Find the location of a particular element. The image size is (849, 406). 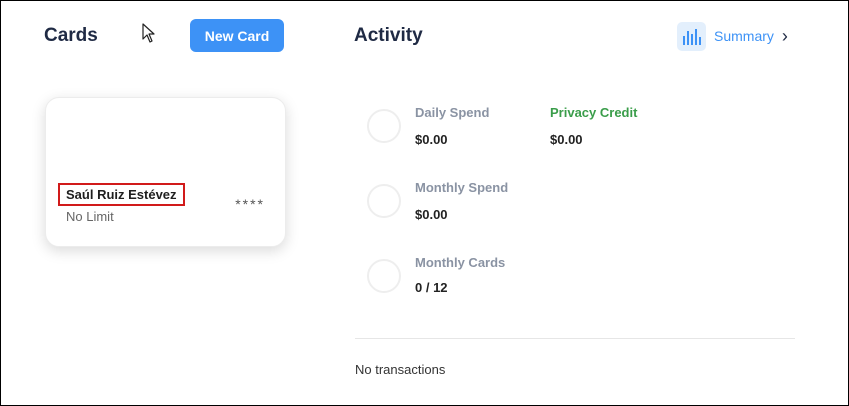

monthly-cards-value: 0 / 12 is located at coordinates (431, 287).